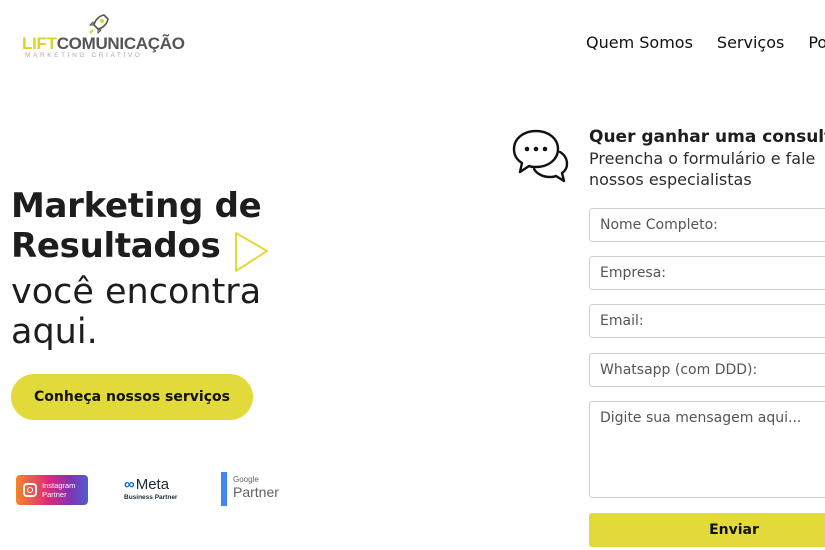 This screenshot has width=825, height=550. What do you see at coordinates (705, 42) in the screenshot?
I see `main-nav: Quem Somos Serviços Po` at bounding box center [705, 42].